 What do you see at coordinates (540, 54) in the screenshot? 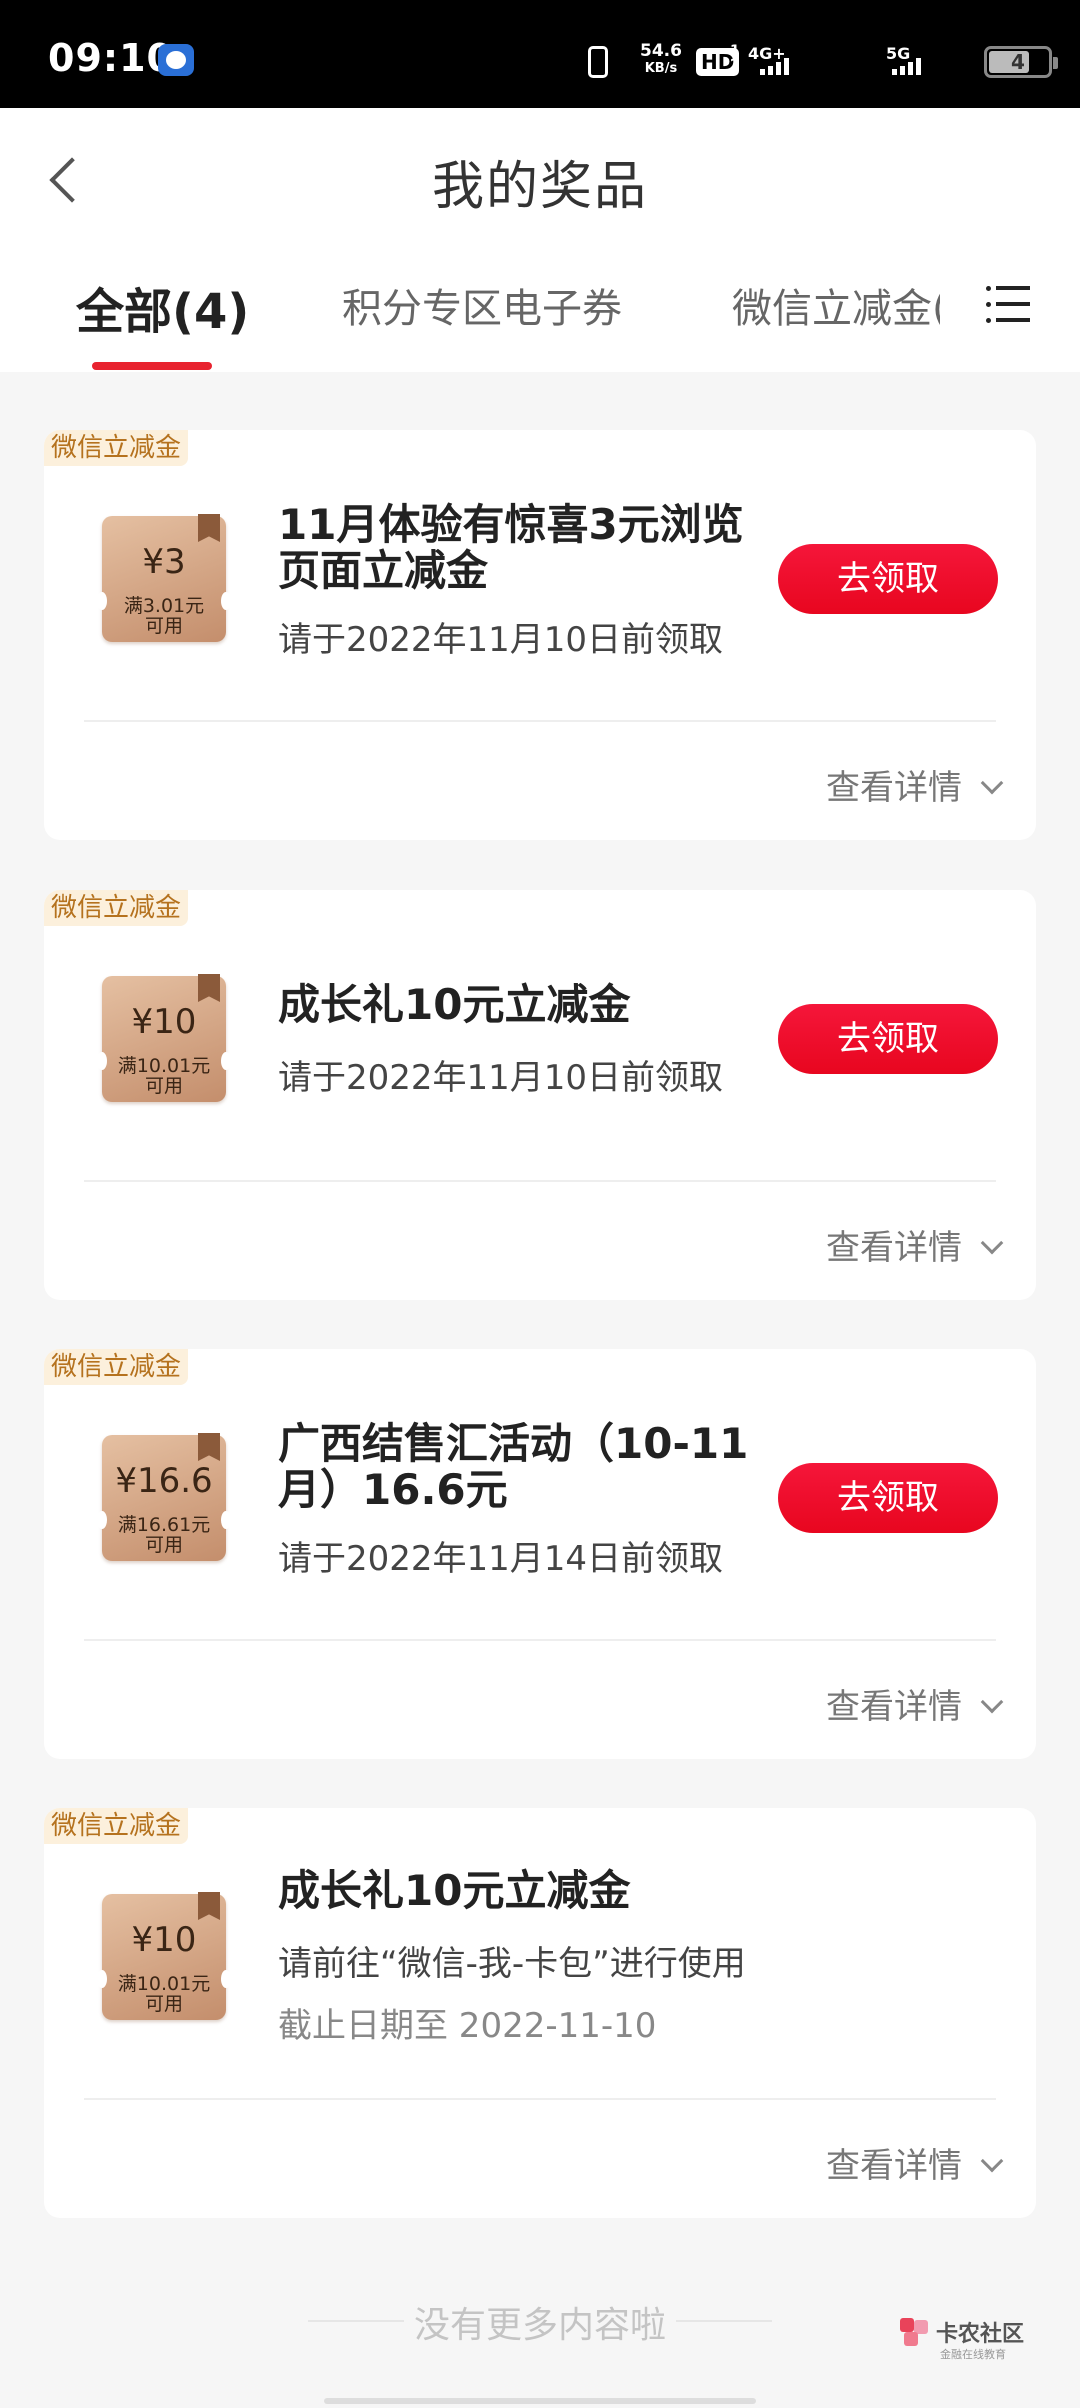
I see `status-bar: 09:10 54.6 KB/s HD 1 2 4G+ 5G 4` at bounding box center [540, 54].